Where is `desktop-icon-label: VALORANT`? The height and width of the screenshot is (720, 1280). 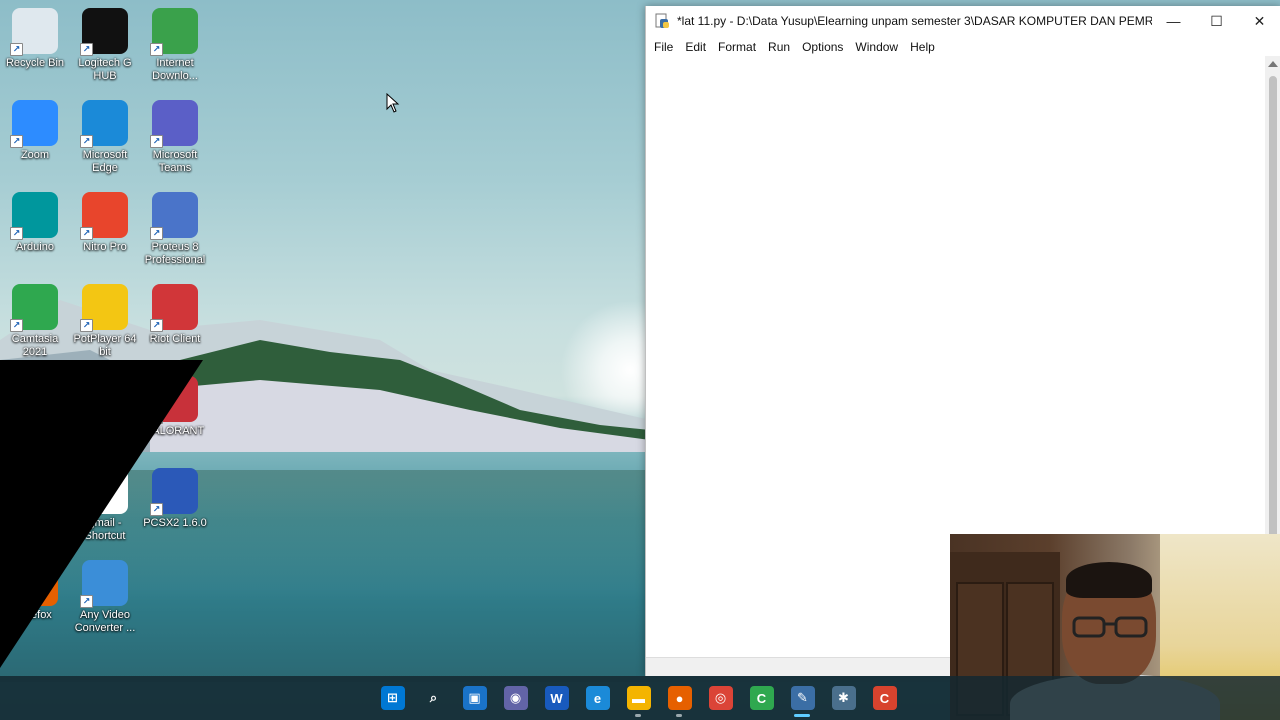 desktop-icon-label: VALORANT is located at coordinates (175, 431).